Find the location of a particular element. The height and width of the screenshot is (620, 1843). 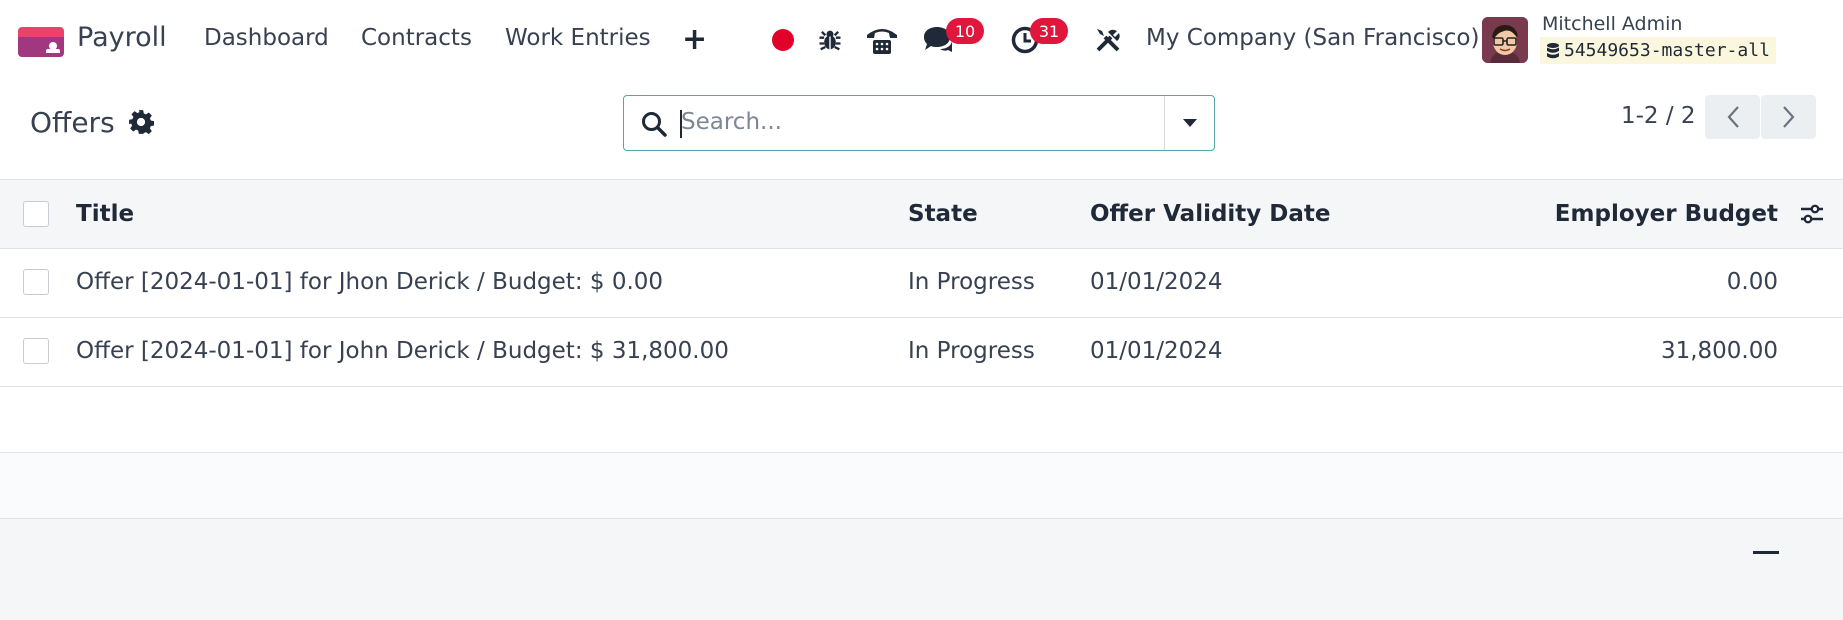

footer-total-dash is located at coordinates (1766, 552).